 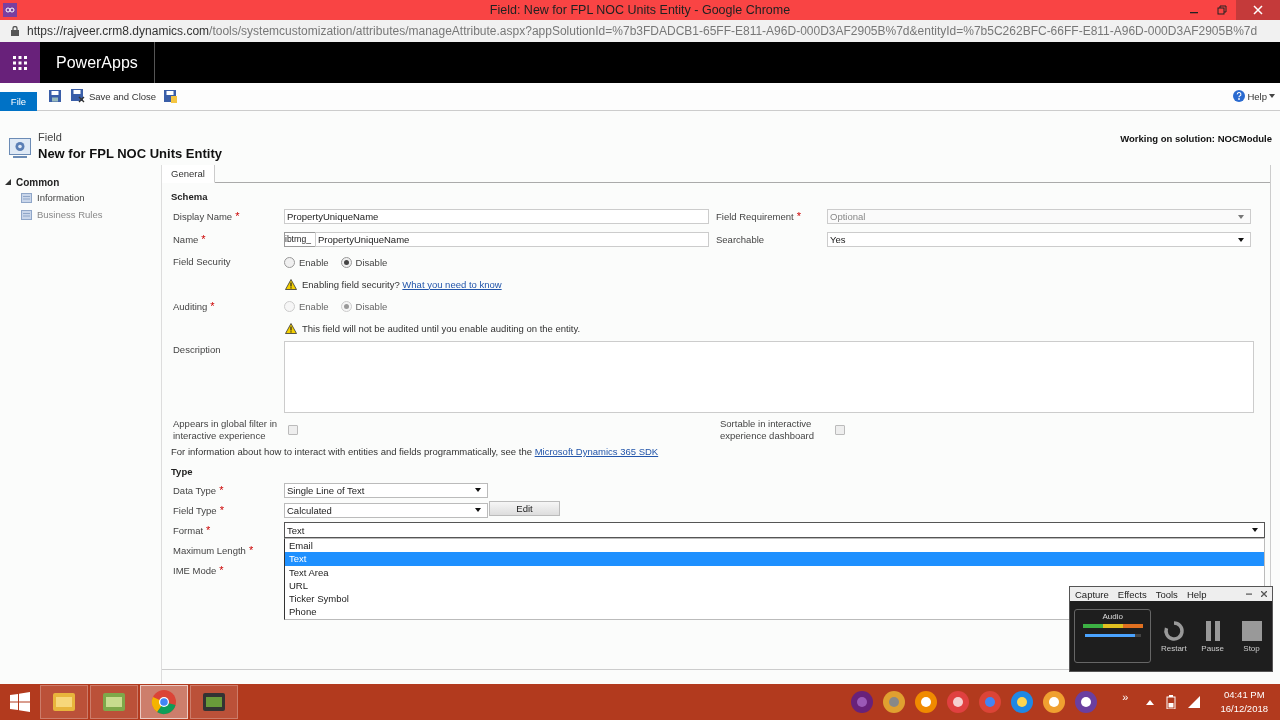 What do you see at coordinates (206, 216) in the screenshot?
I see `field-label: Display Name *` at bounding box center [206, 216].